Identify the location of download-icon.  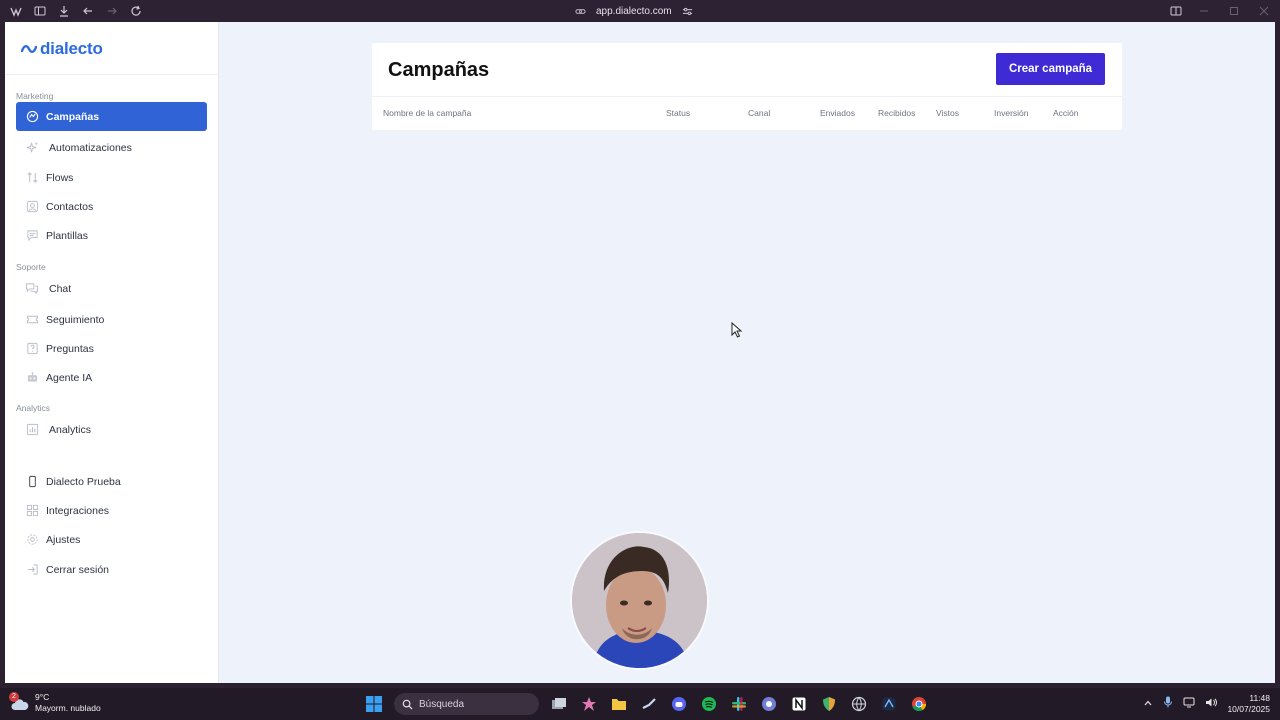
(64, 11).